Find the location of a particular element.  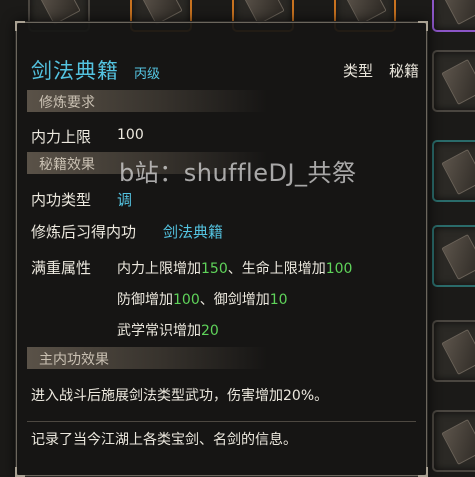

attribute-row: 内力上限增加150、生命上限增加100 is located at coordinates (234, 268).